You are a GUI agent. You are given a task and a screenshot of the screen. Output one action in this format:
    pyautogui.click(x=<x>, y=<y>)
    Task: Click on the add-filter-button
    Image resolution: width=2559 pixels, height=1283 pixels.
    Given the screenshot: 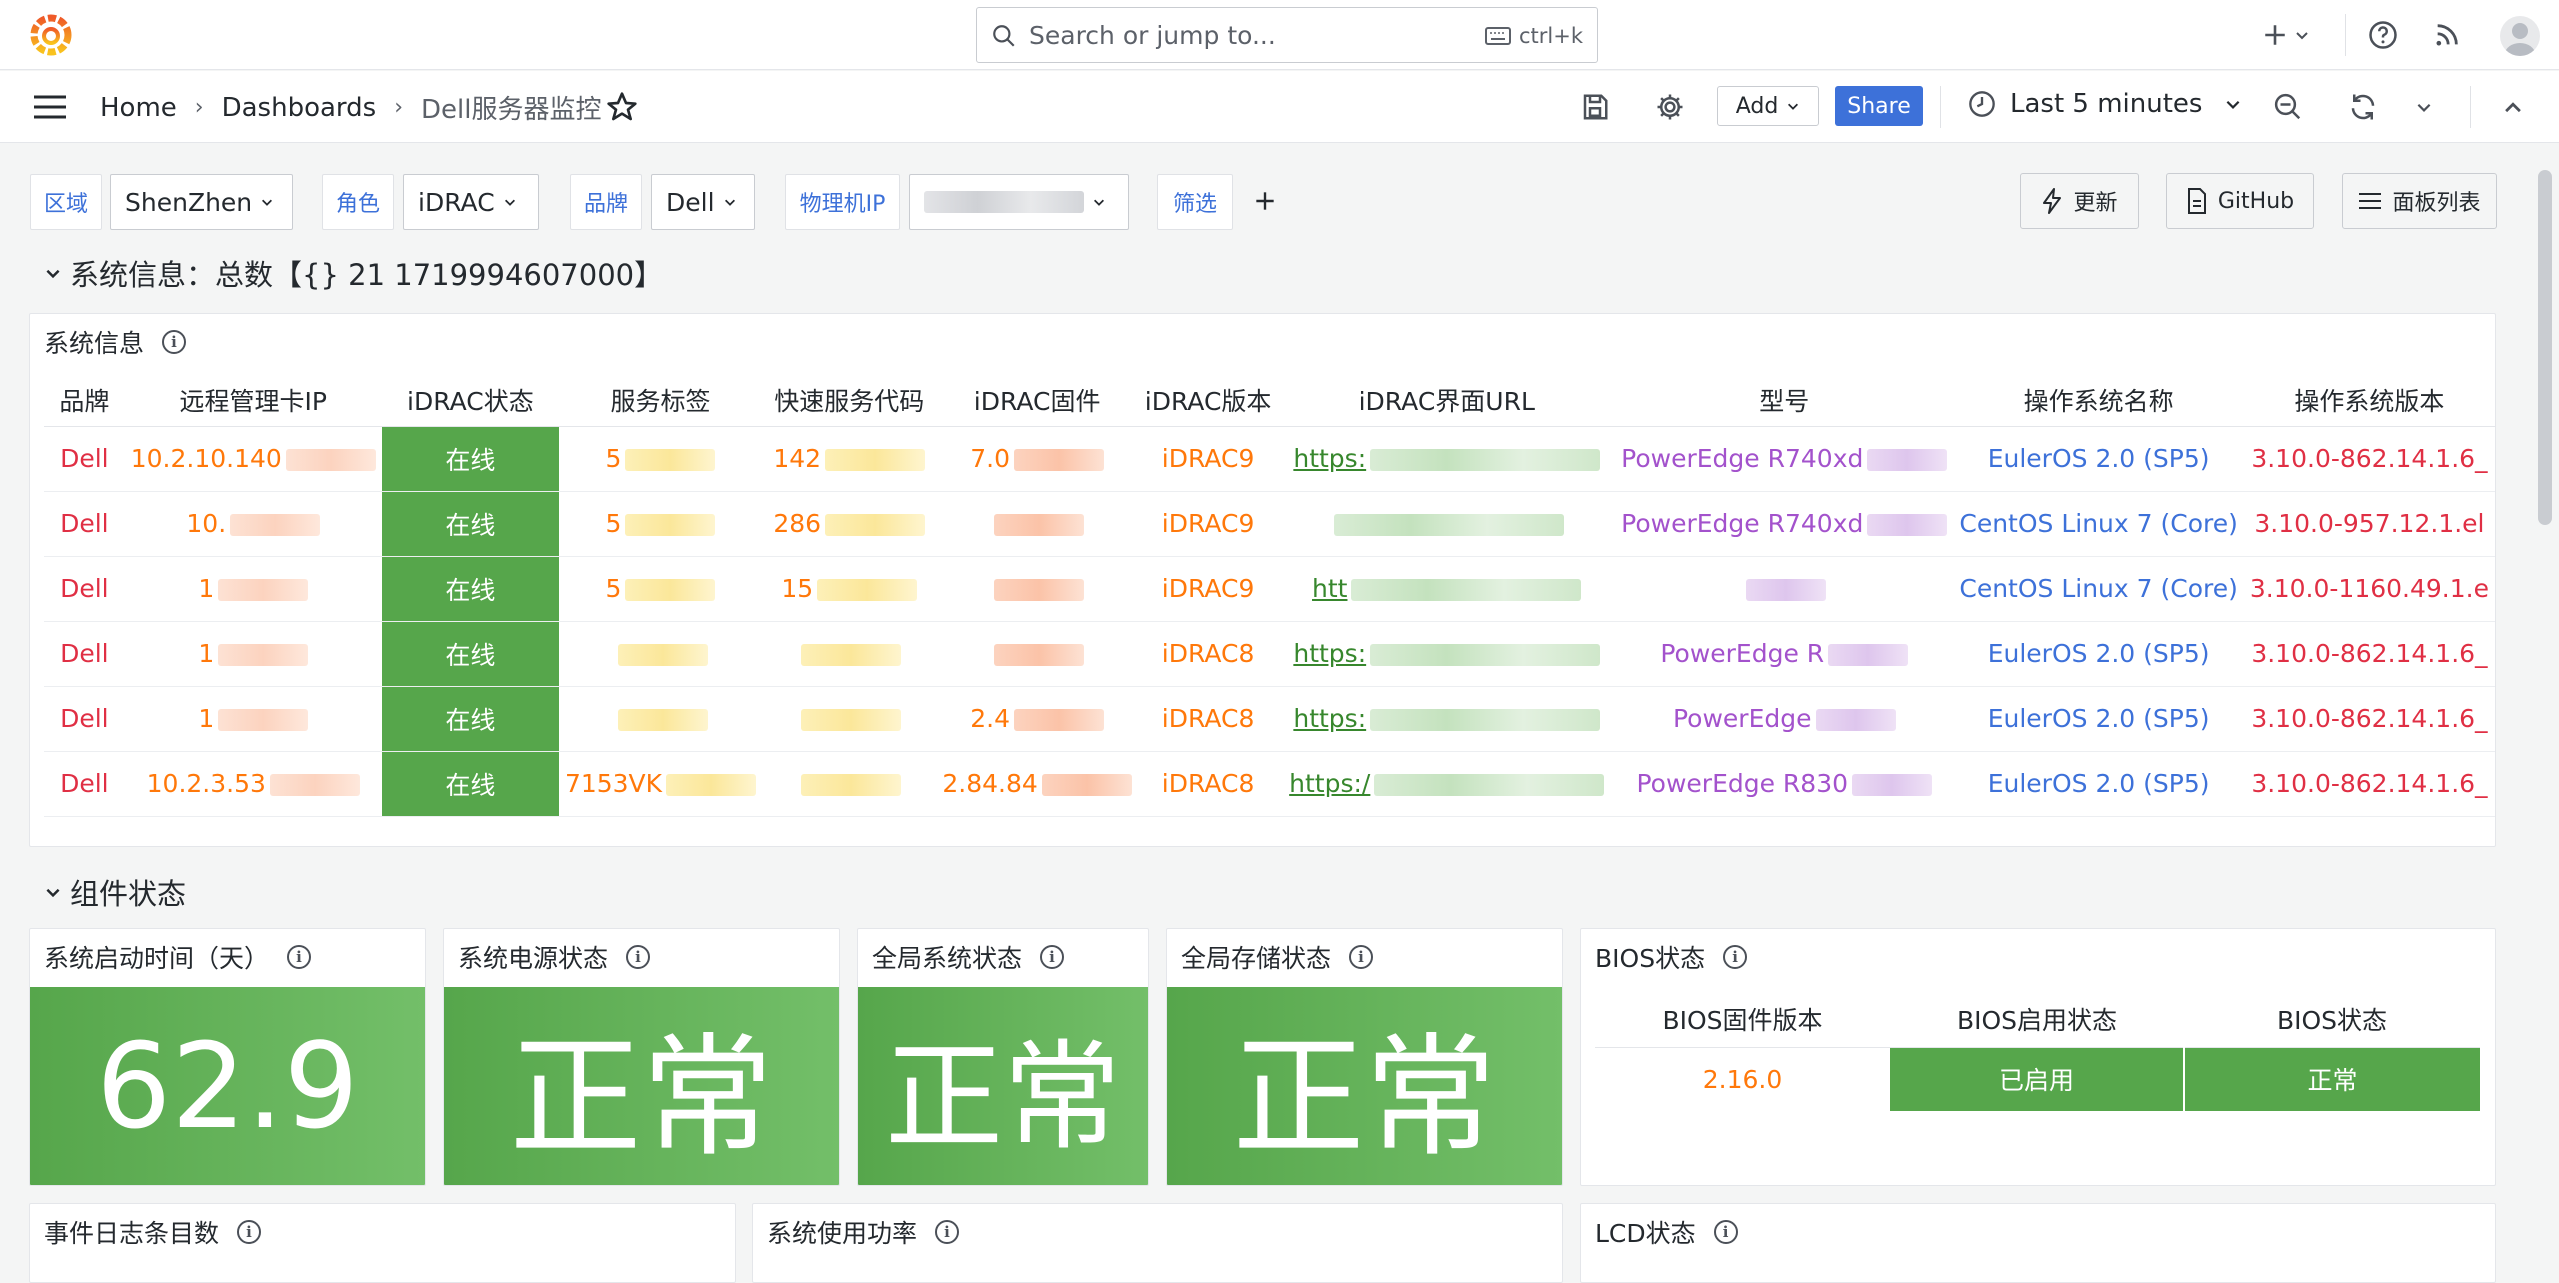 What is the action you would take?
    pyautogui.click(x=1265, y=201)
    